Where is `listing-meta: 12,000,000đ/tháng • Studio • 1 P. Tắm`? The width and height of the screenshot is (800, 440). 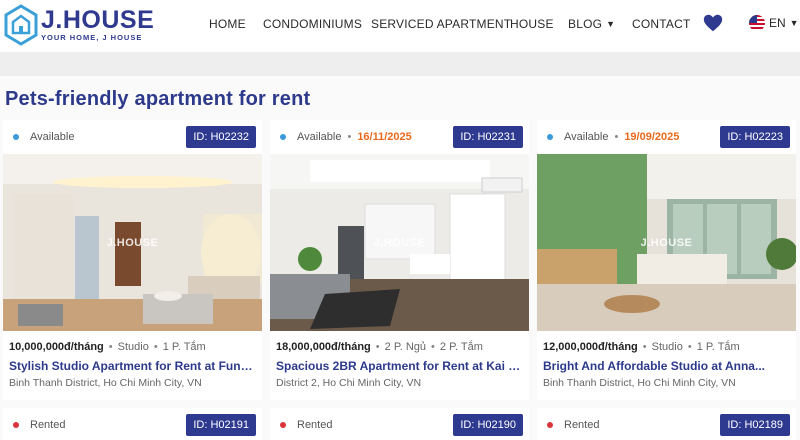
listing-meta: 12,000,000đ/tháng • Studio • 1 P. Tắm is located at coordinates (641, 347).